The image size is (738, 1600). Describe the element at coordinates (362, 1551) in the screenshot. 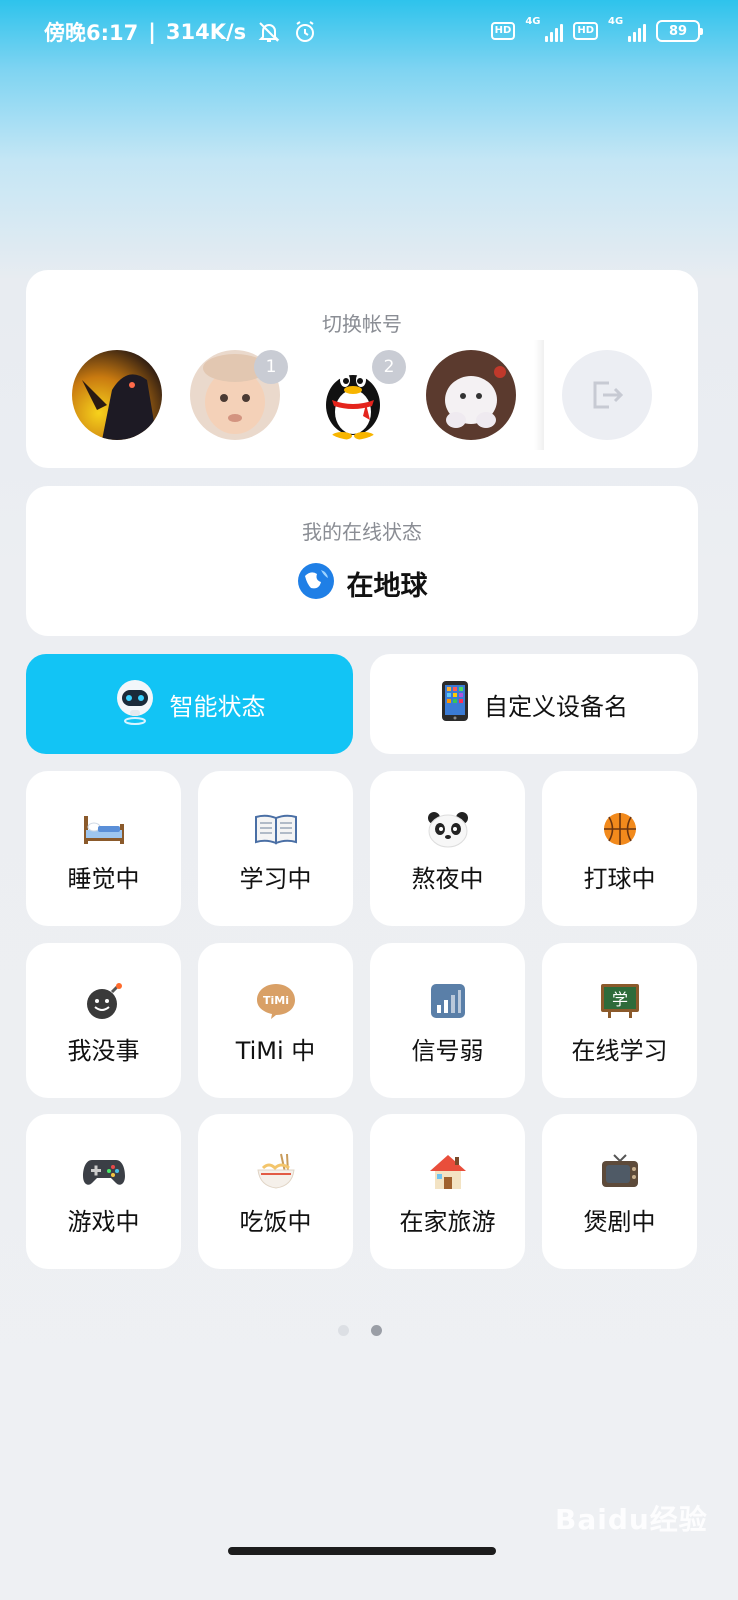

I see `home-indicator` at that location.